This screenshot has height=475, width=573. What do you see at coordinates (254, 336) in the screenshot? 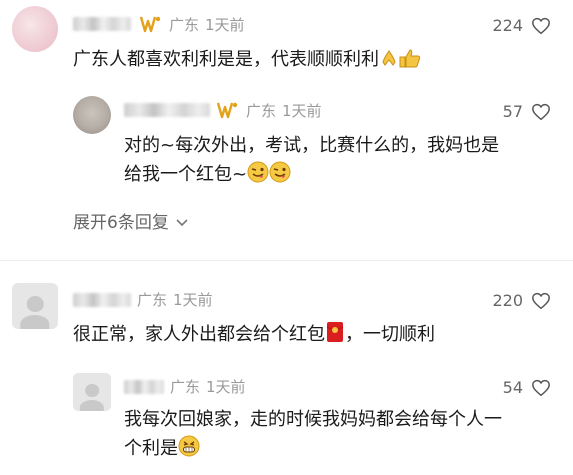
I see `comment-text: 很正常，家人外出都会给个红包 ，一切顺利` at bounding box center [254, 336].